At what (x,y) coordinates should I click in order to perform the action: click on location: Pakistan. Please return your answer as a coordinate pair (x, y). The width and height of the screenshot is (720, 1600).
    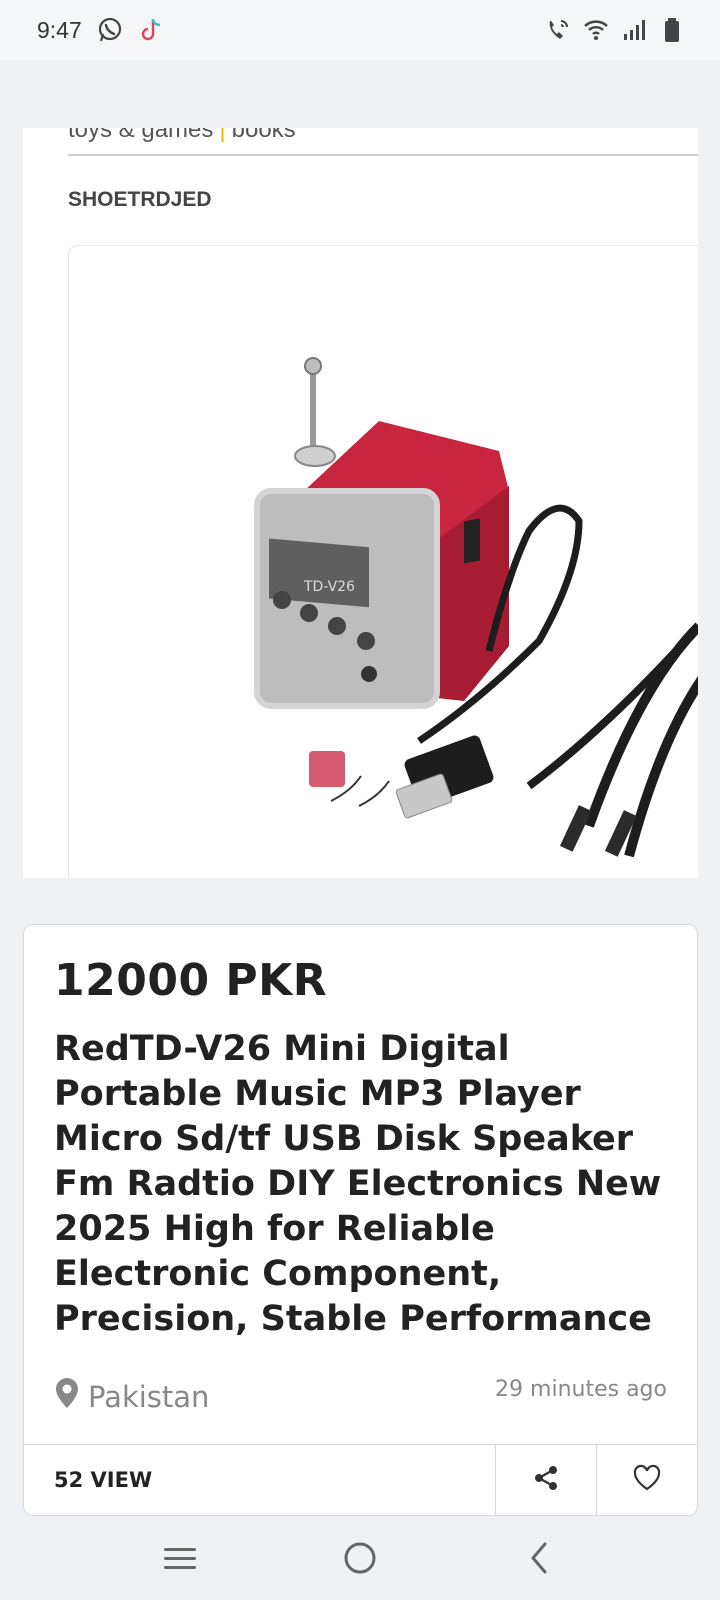
    Looking at the image, I should click on (131, 1396).